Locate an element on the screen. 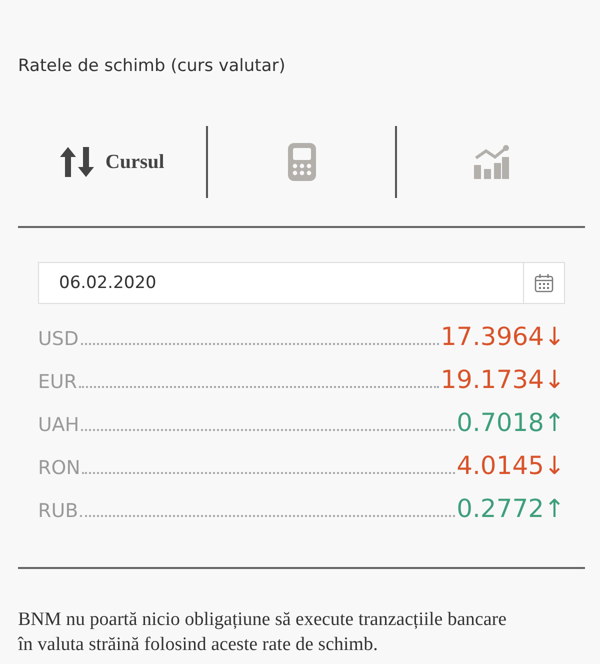 The width and height of the screenshot is (600, 664). date-field: 06.02.2020 is located at coordinates (281, 283).